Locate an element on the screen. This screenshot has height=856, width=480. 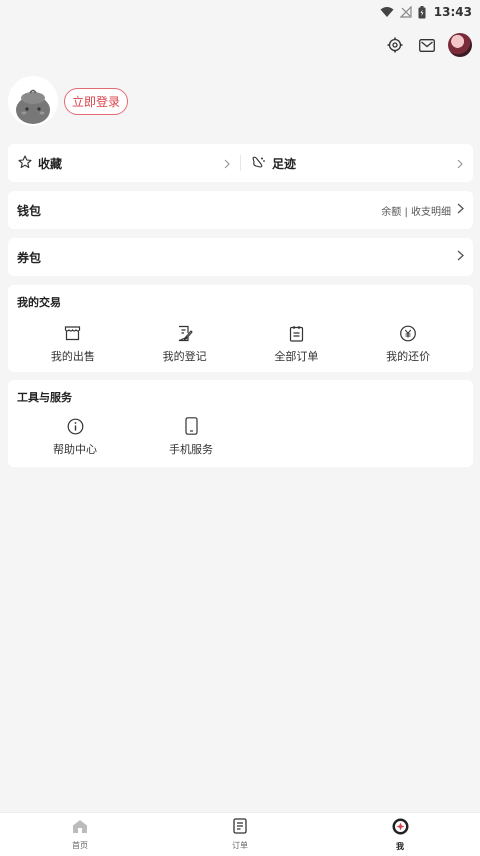
favorites-card: 收藏 足迹 is located at coordinates (240, 163).